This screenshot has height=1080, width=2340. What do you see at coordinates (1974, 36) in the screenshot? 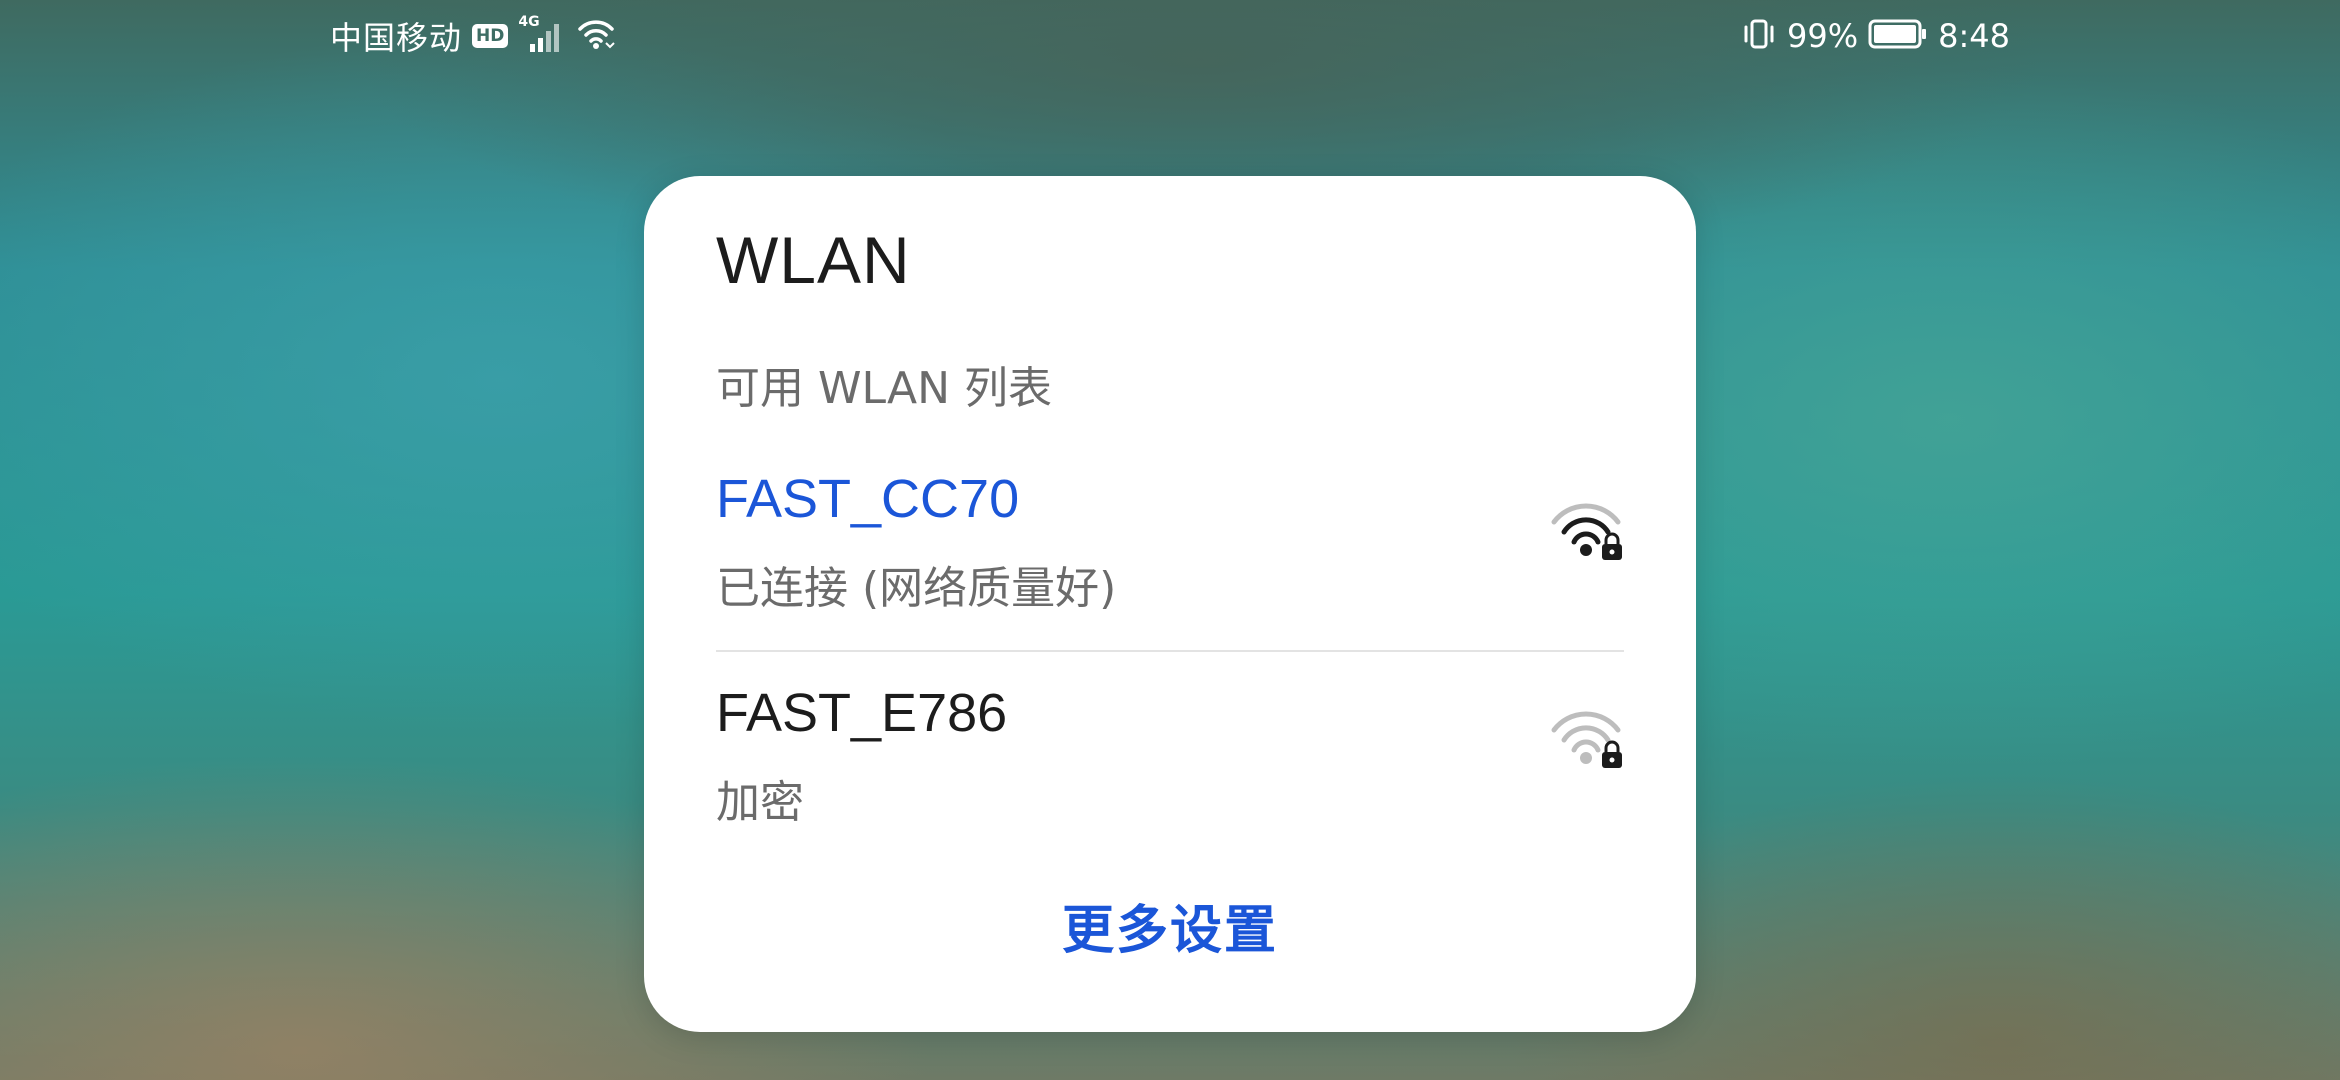
I see `clock: 8:48` at bounding box center [1974, 36].